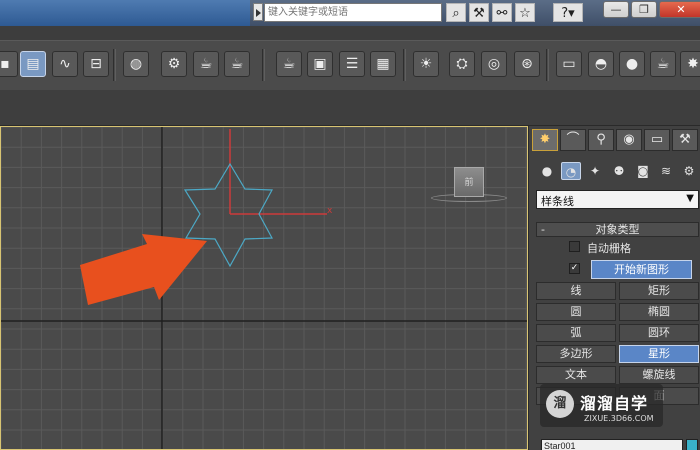 The height and width of the screenshot is (450, 700). What do you see at coordinates (353, 12) in the screenshot?
I see `search-input` at bounding box center [353, 12].